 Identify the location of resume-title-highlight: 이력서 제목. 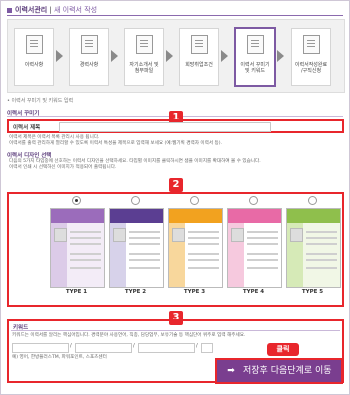
(175, 126).